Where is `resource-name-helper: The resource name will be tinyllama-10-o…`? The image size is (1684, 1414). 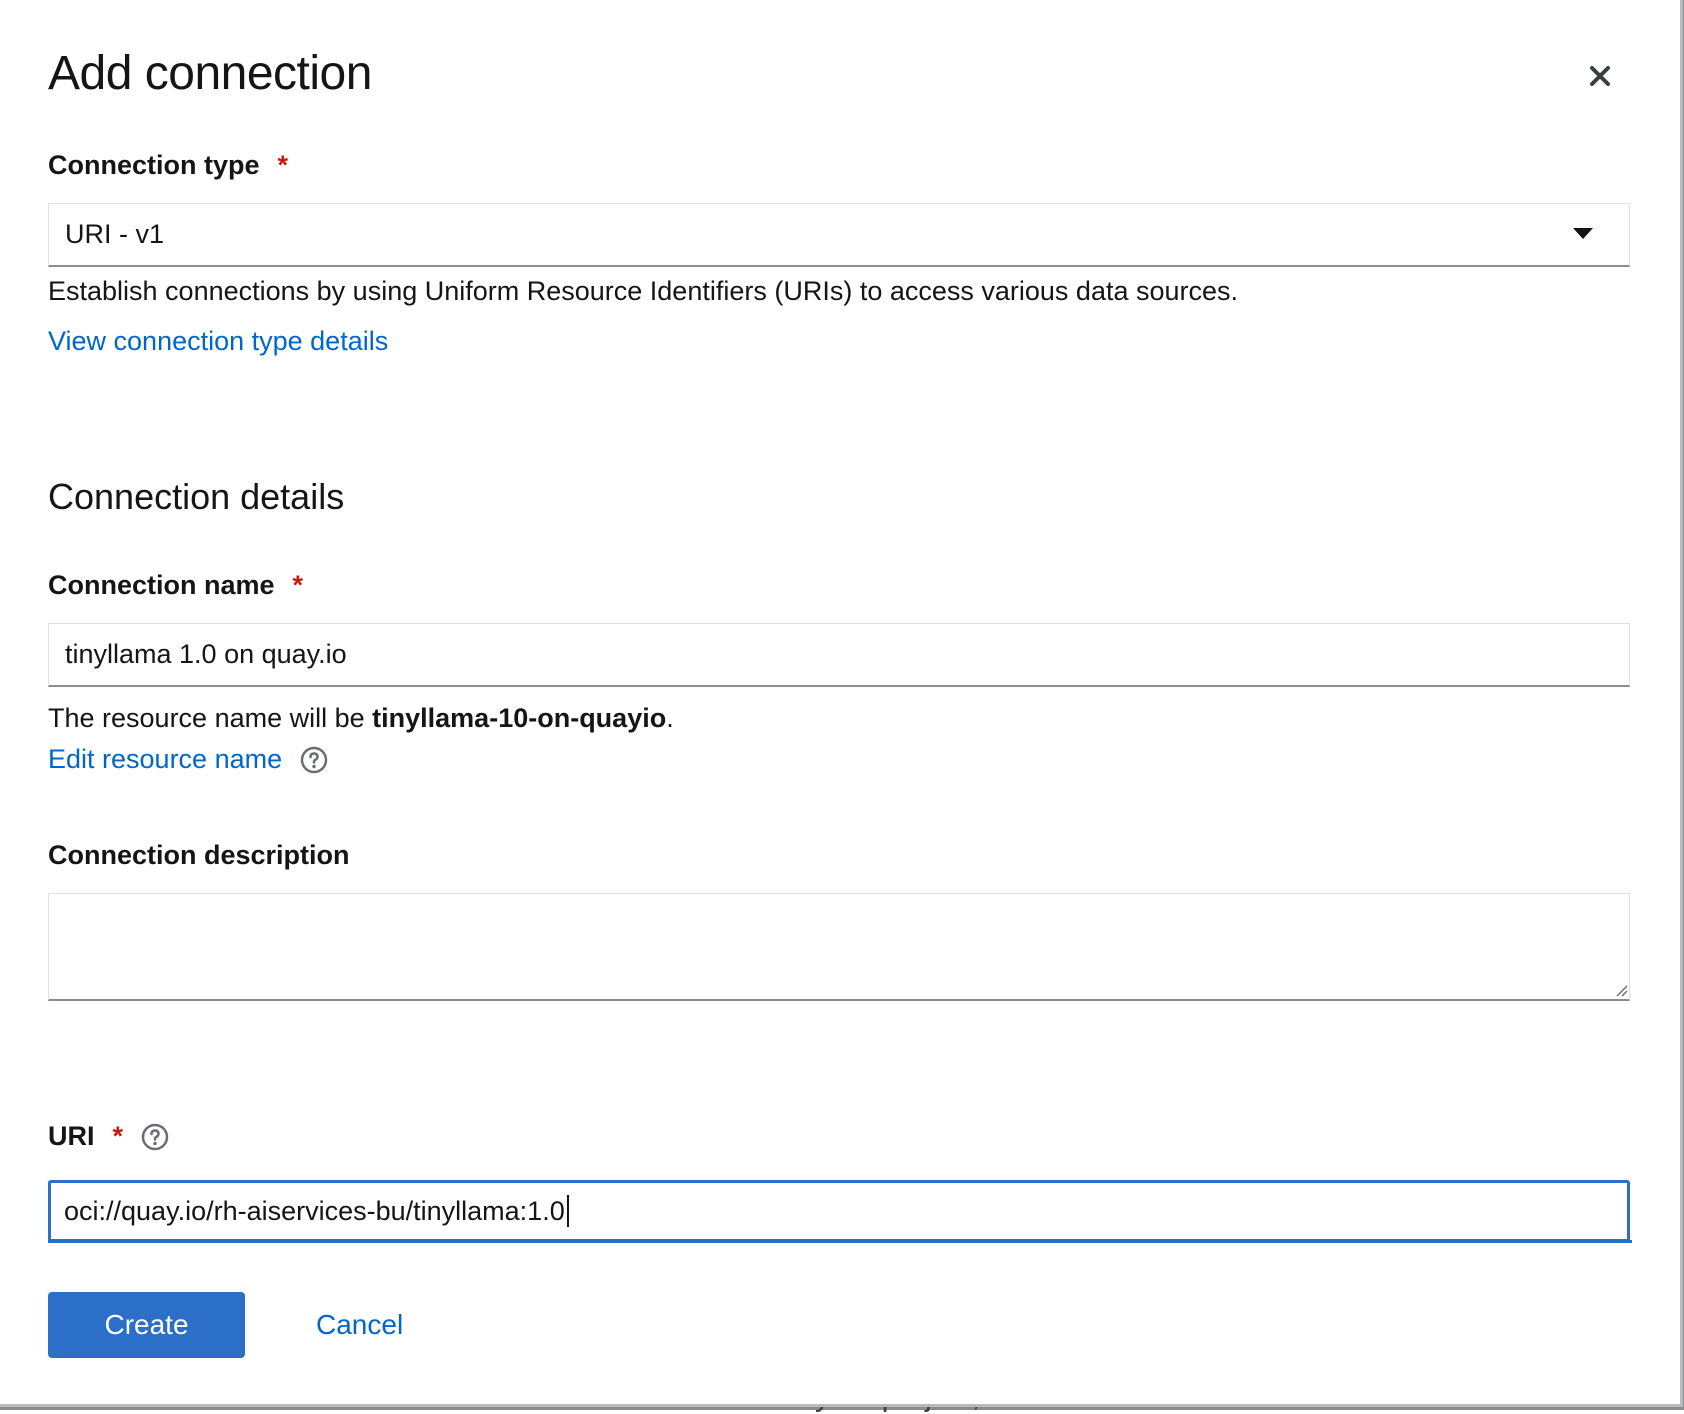
resource-name-helper: The resource name will be tinyllama-10-o… is located at coordinates (361, 718).